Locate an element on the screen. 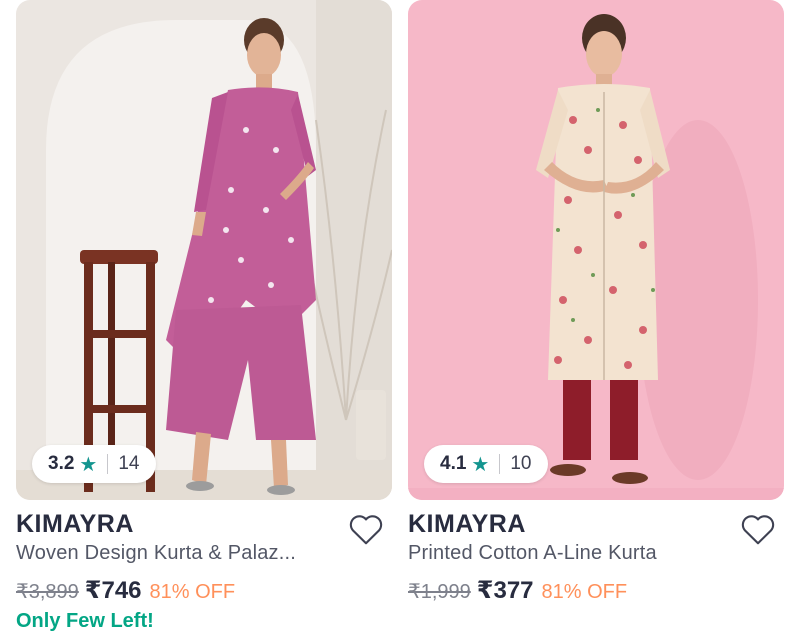  rating-badge: 4.1 ★ 10 is located at coordinates (486, 464).